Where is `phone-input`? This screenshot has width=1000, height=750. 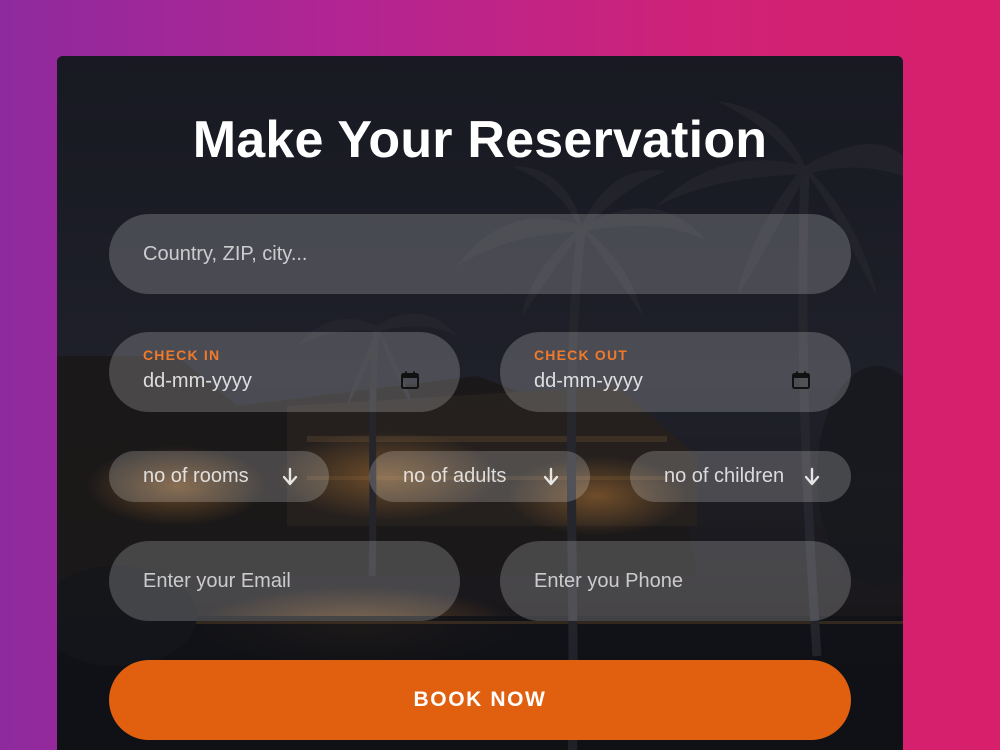 phone-input is located at coordinates (675, 581).